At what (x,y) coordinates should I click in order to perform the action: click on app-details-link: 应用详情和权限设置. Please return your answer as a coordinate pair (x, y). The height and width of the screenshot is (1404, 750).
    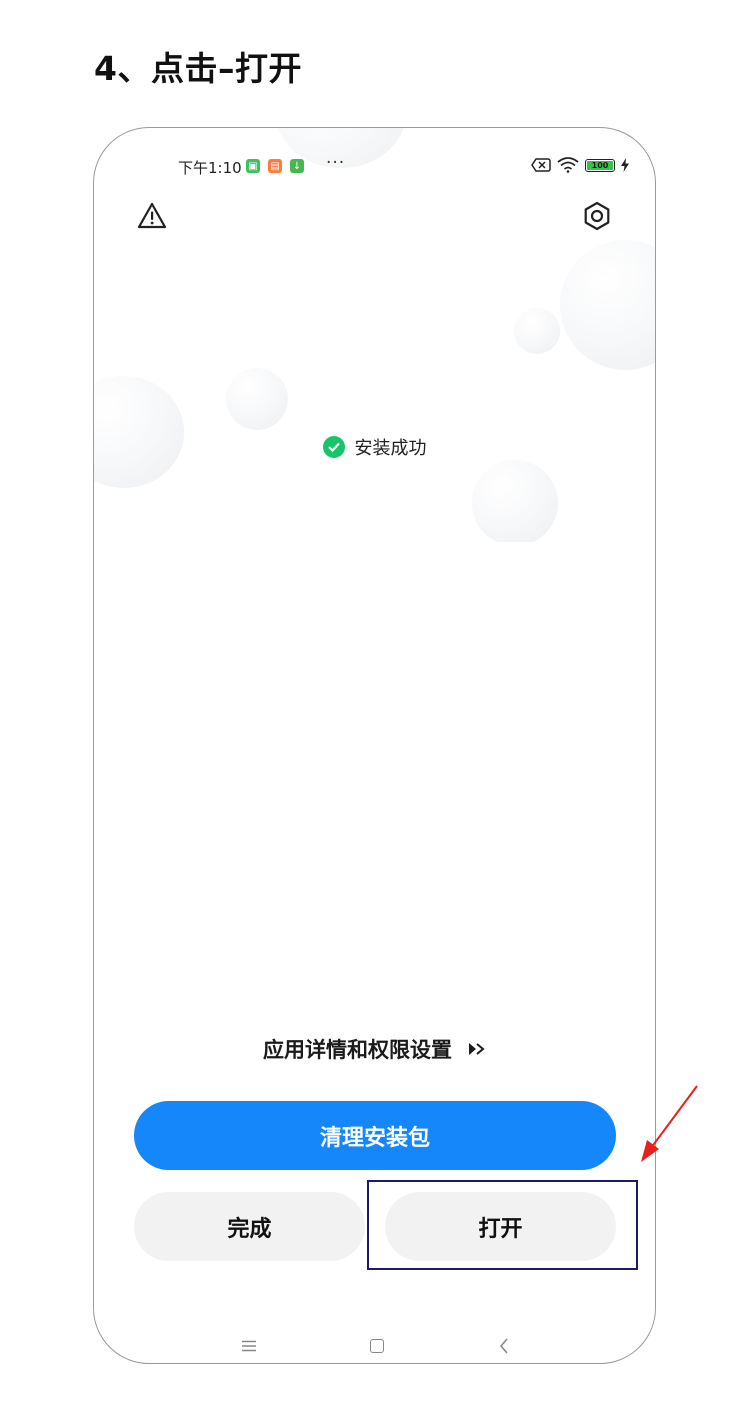
    Looking at the image, I should click on (374, 1049).